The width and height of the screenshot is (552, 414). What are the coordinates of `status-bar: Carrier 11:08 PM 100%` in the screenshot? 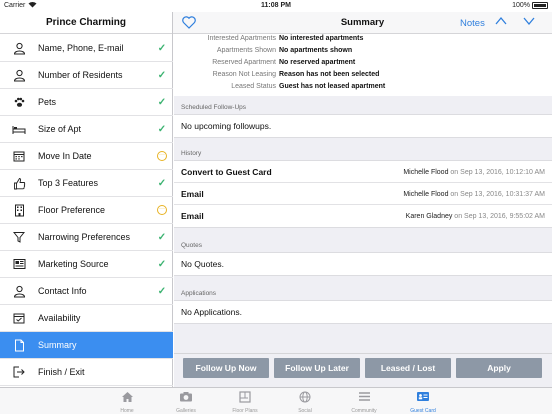 It's located at (276, 6).